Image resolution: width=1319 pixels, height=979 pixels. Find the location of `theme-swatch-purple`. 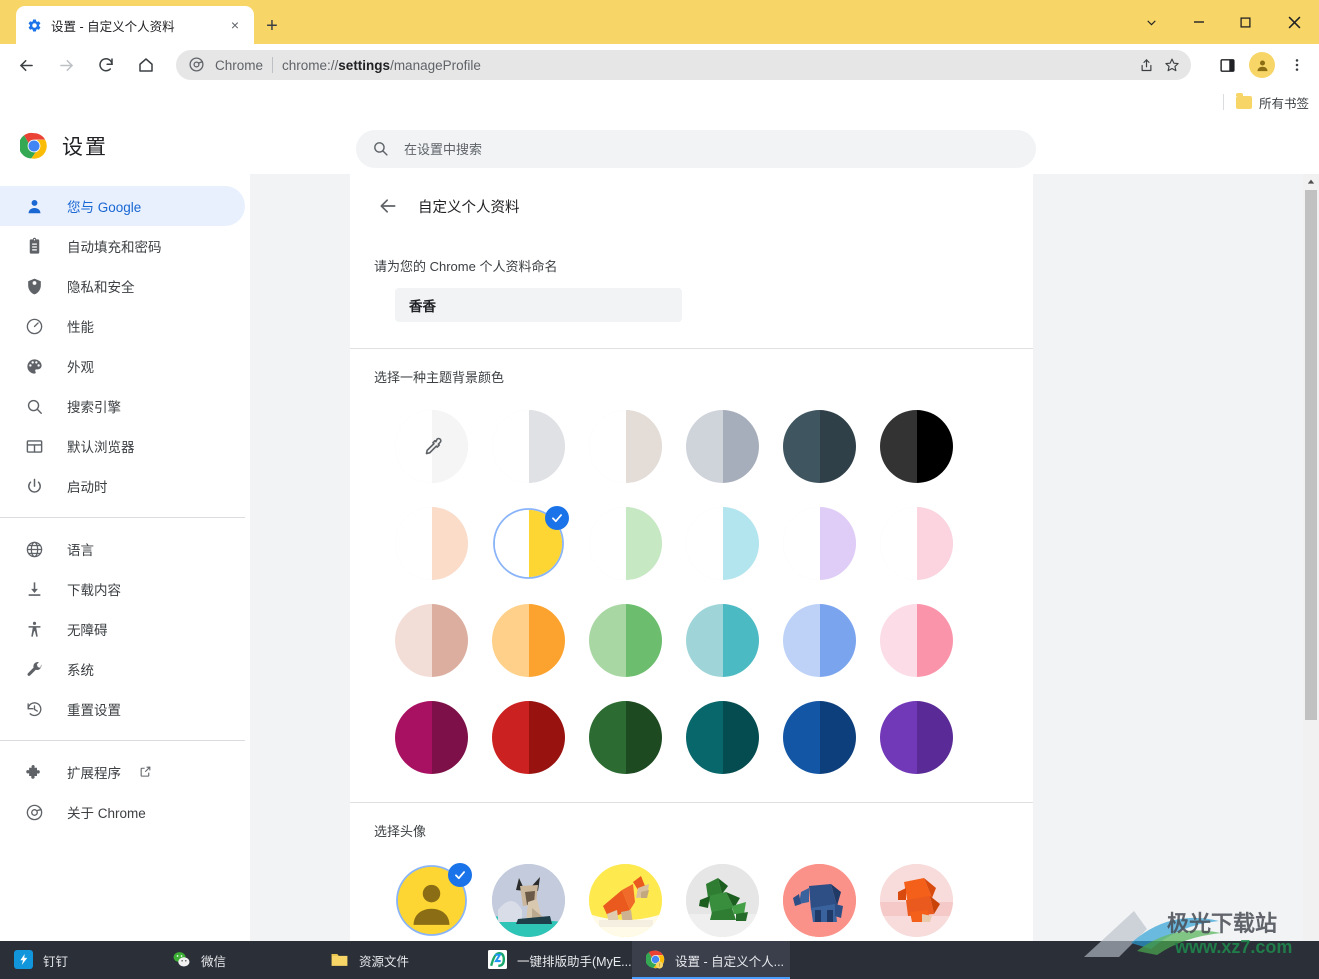

theme-swatch-purple is located at coordinates (928, 737).